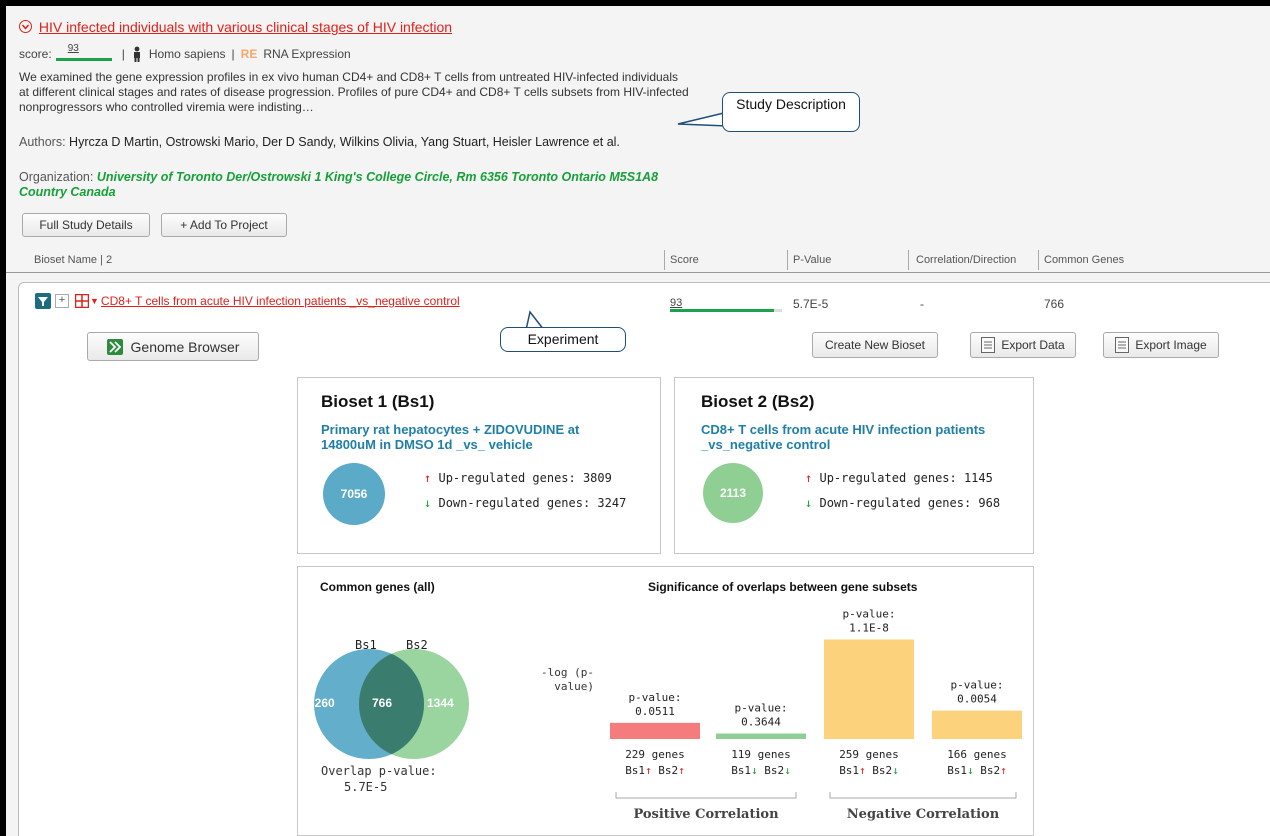 The width and height of the screenshot is (1270, 836). What do you see at coordinates (224, 225) in the screenshot?
I see `add-to-project-button: + Add To Project` at bounding box center [224, 225].